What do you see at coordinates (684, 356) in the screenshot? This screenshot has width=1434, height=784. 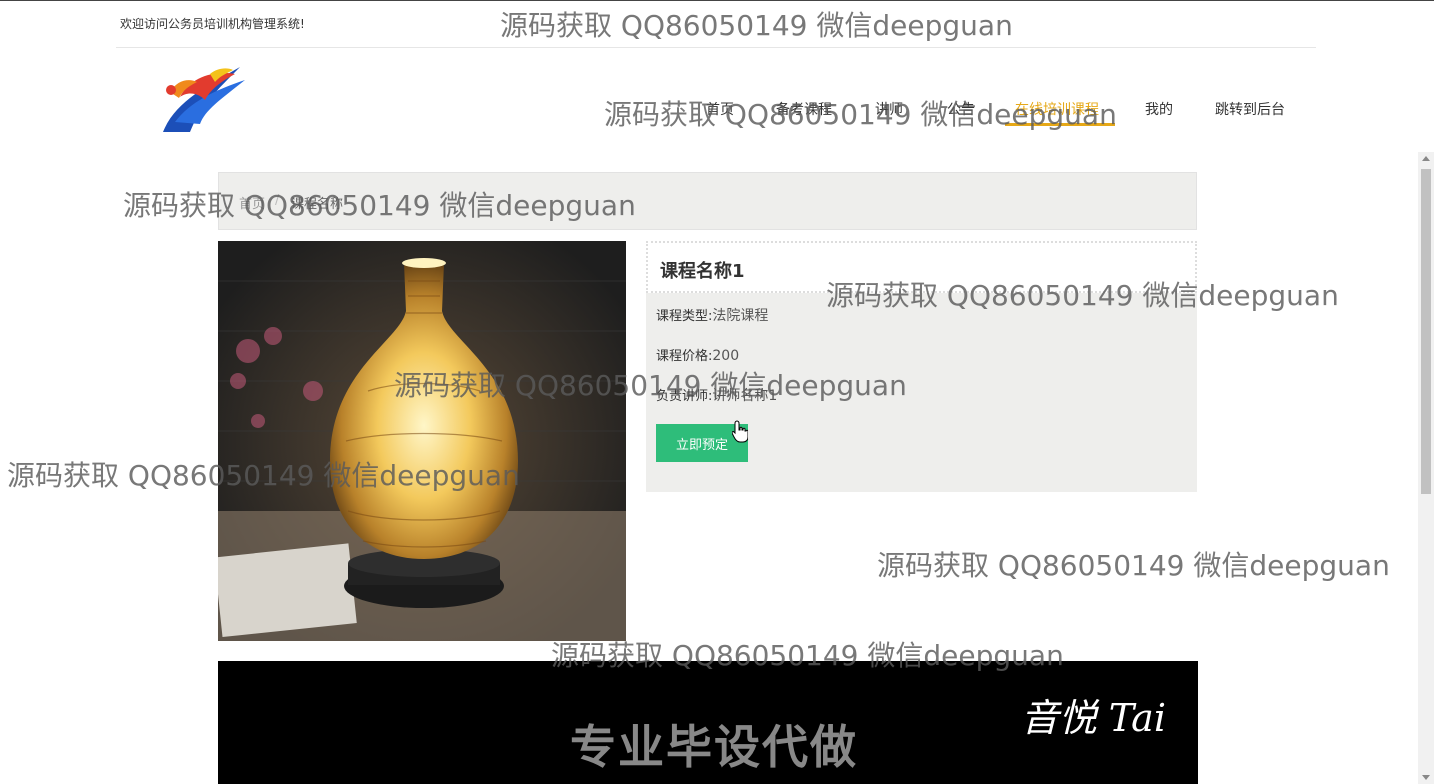 I see `course-price-label: 课程价格:` at bounding box center [684, 356].